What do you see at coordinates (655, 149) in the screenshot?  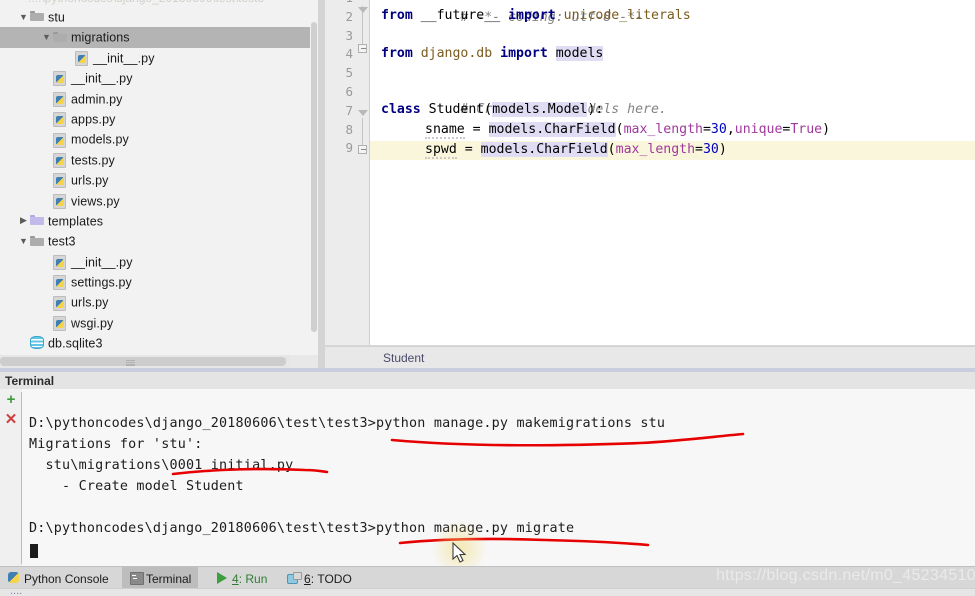 I see `kwarg-max-length-2: max_length` at bounding box center [655, 149].